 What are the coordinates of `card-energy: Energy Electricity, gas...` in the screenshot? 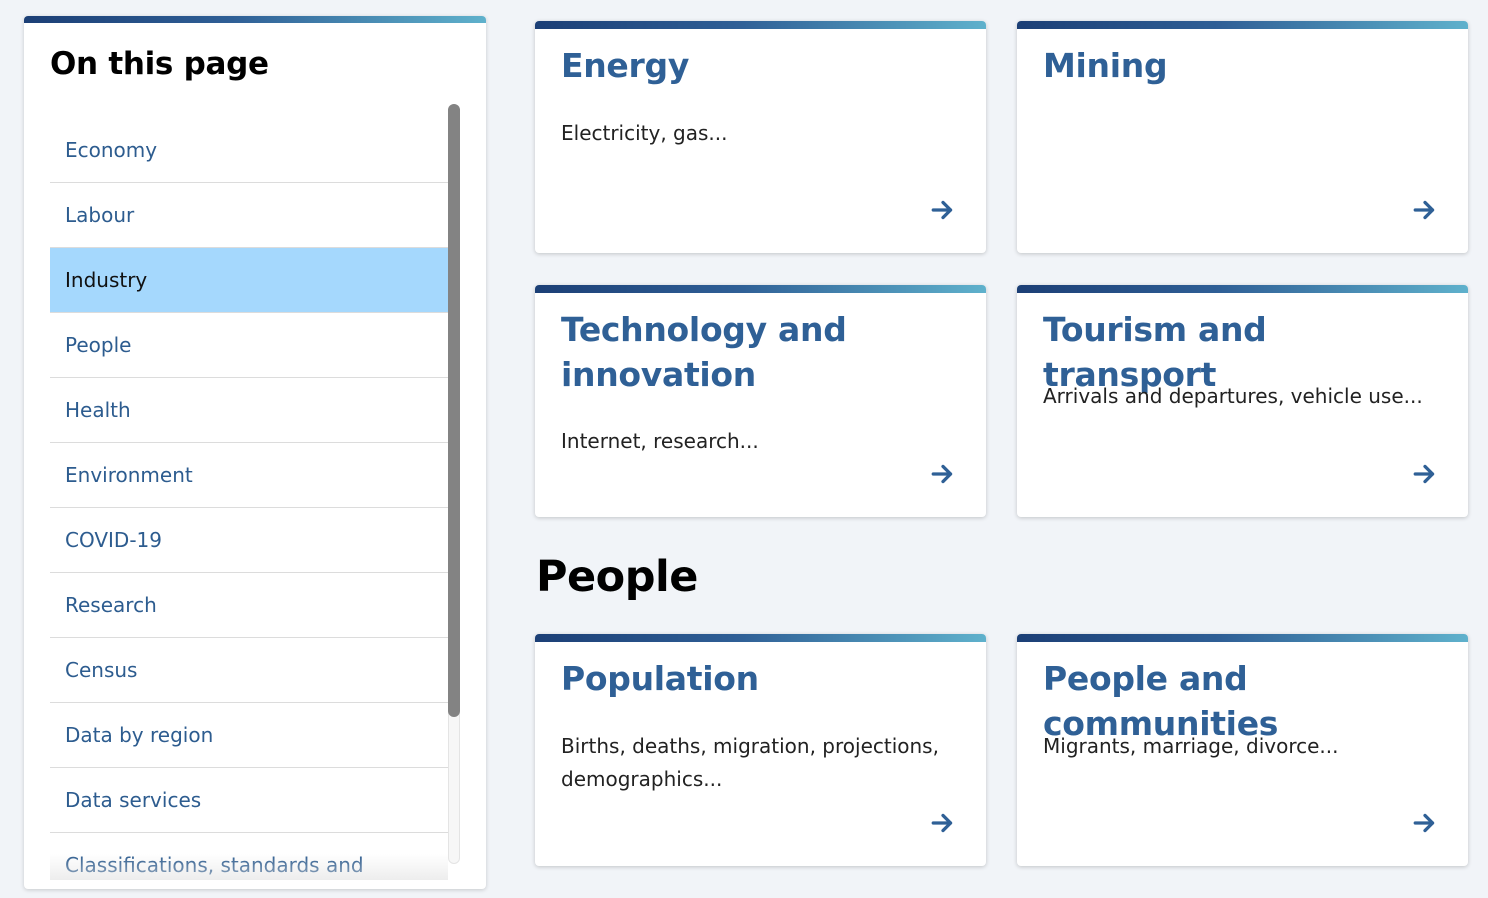 It's located at (760, 137).